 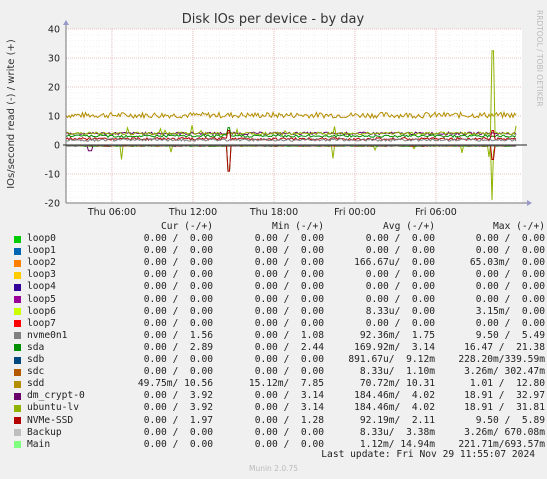 What do you see at coordinates (510, 311) in the screenshot?
I see `value-max: 3.15m/ 0.00` at bounding box center [510, 311].